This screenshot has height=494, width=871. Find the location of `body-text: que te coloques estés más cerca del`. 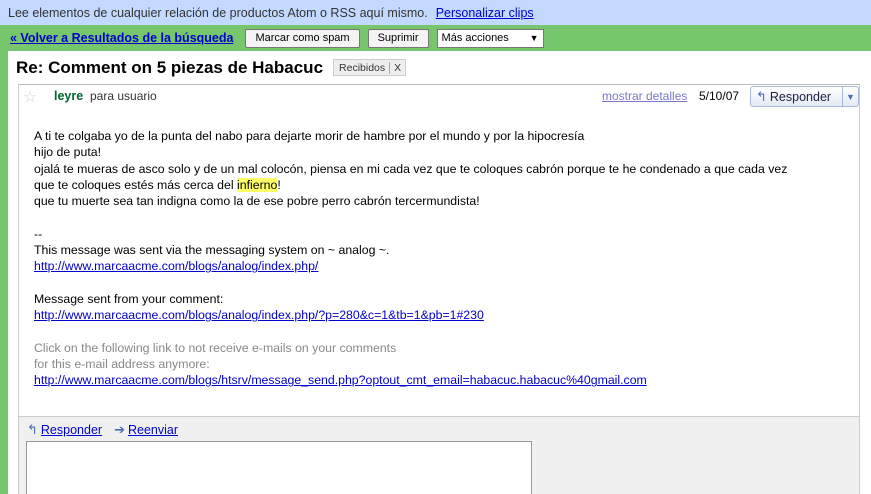

body-text: que te coloques estés más cerca del is located at coordinates (136, 184).